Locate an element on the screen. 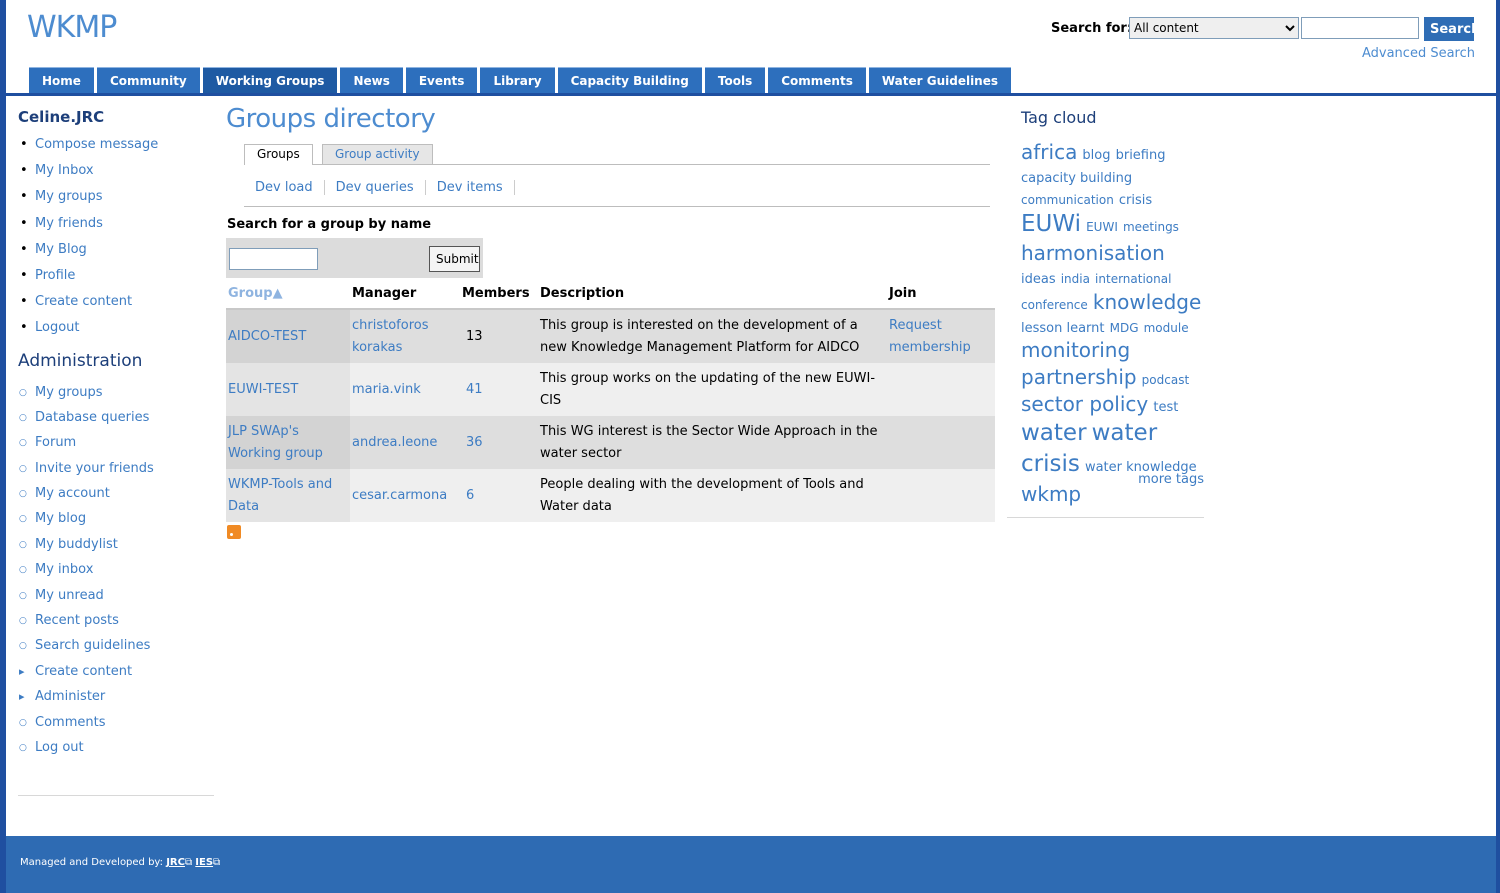 The width and height of the screenshot is (1500, 893). search-input is located at coordinates (1360, 28).